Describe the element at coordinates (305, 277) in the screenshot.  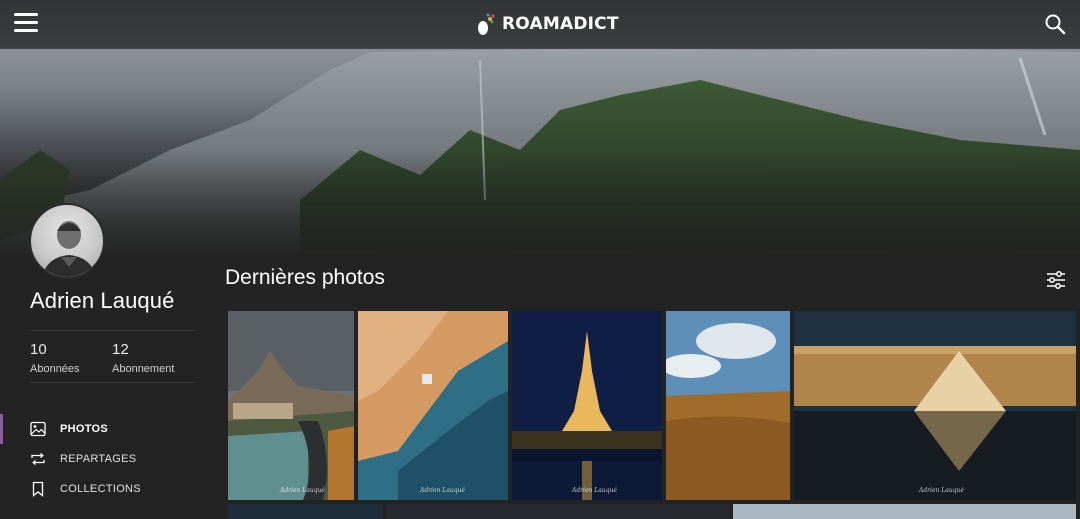
I see `section-title: Dernières photos` at that location.